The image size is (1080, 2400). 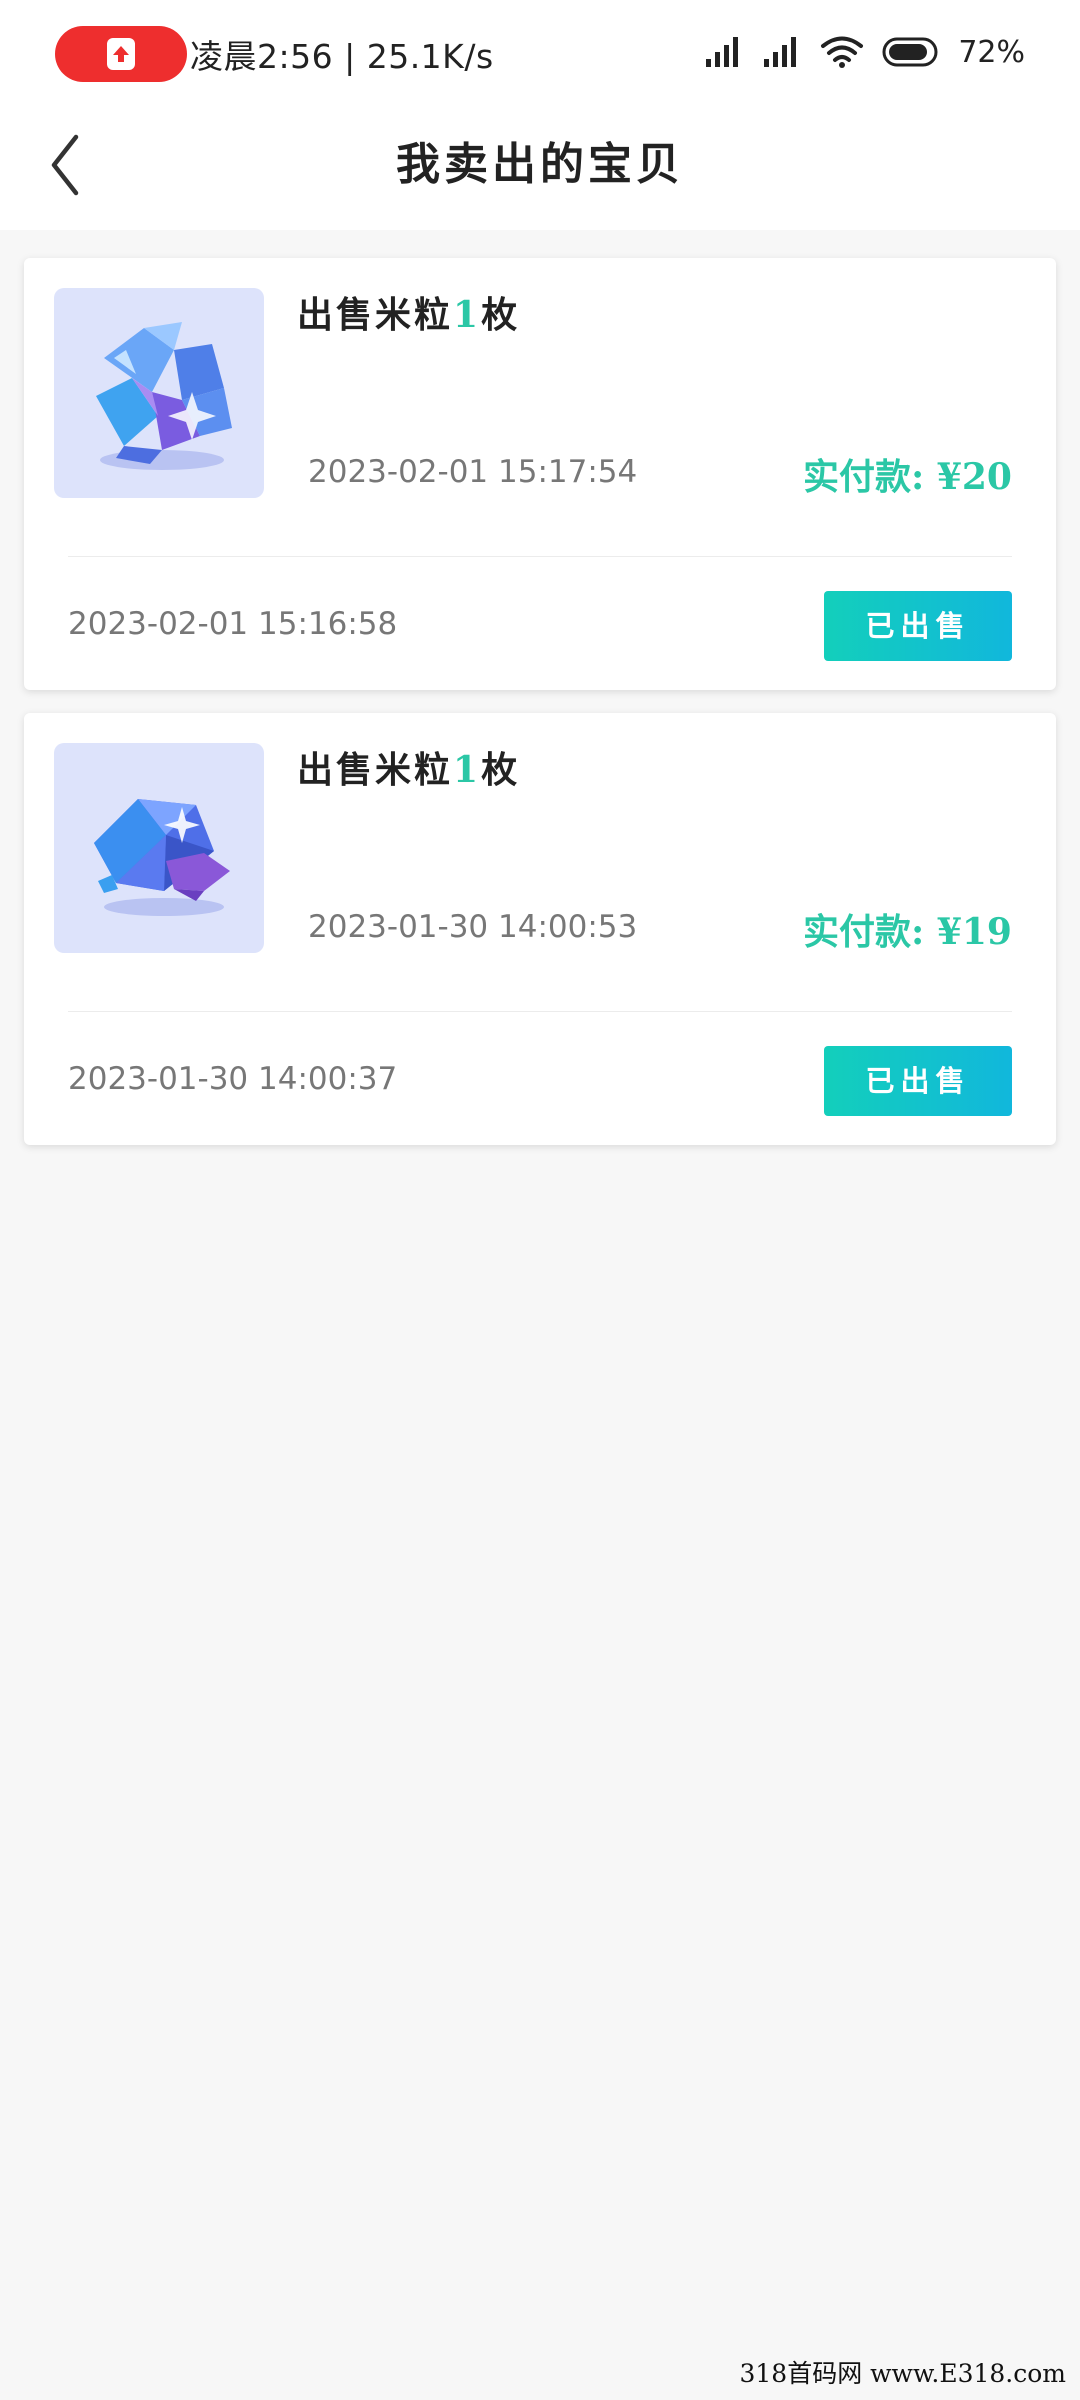 What do you see at coordinates (473, 472) in the screenshot?
I see `pay-time: 2023-02-01 15:17:54` at bounding box center [473, 472].